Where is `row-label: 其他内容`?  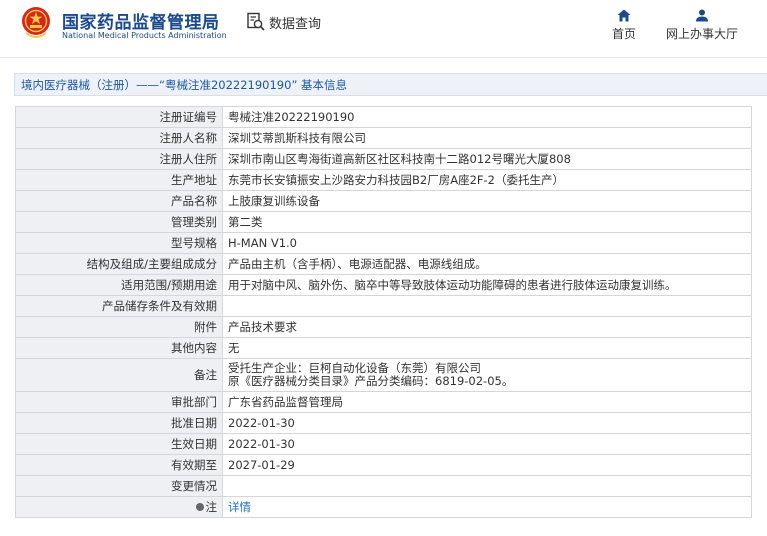 row-label: 其他内容 is located at coordinates (119, 348).